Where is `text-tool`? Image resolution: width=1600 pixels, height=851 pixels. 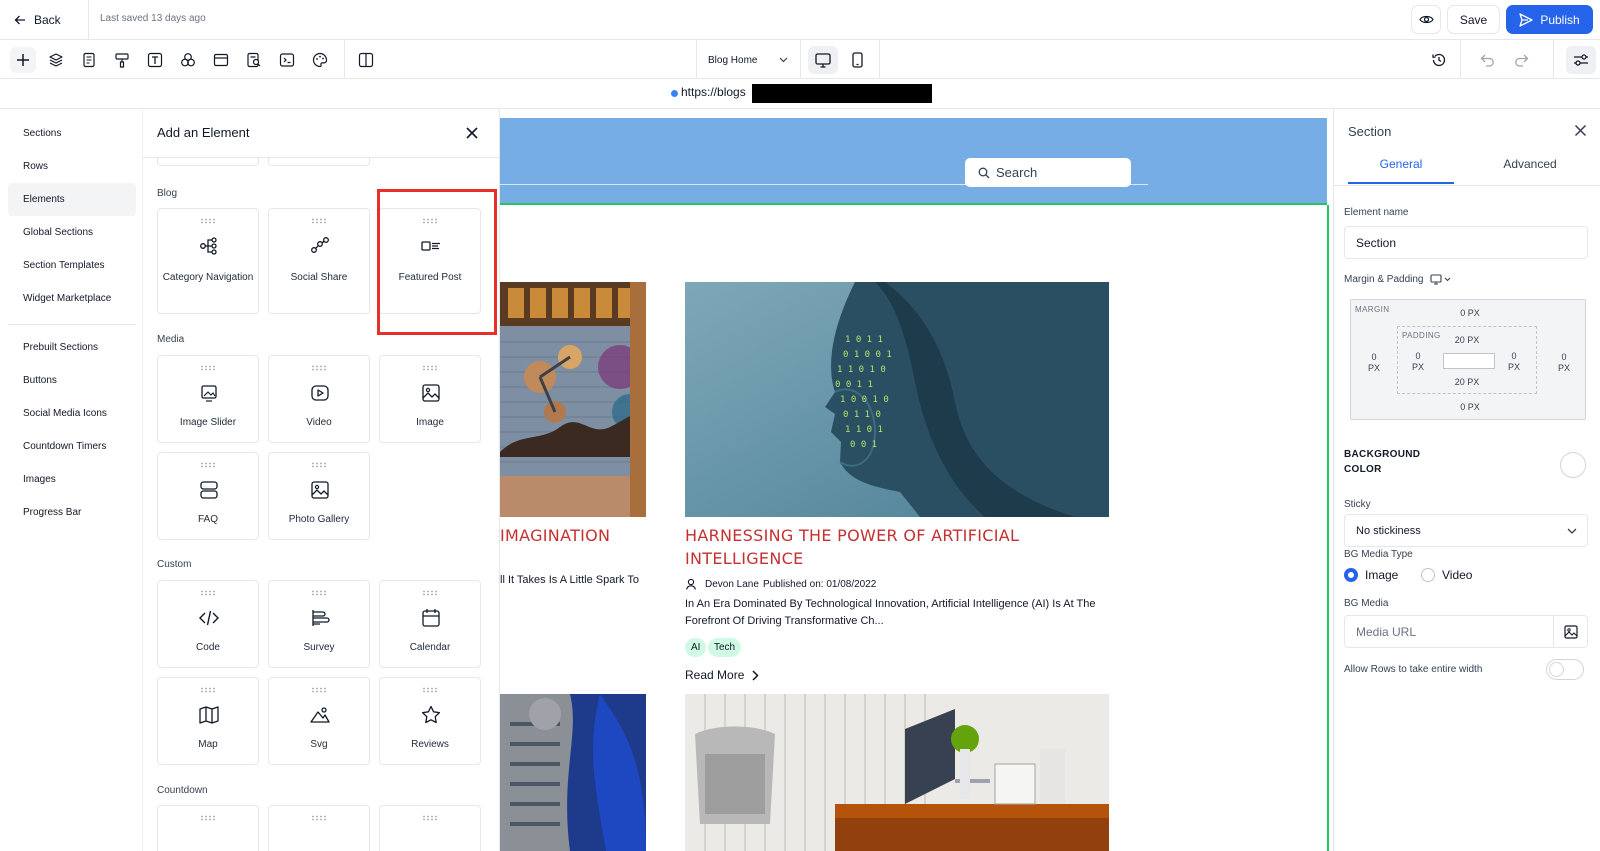
text-tool is located at coordinates (155, 60).